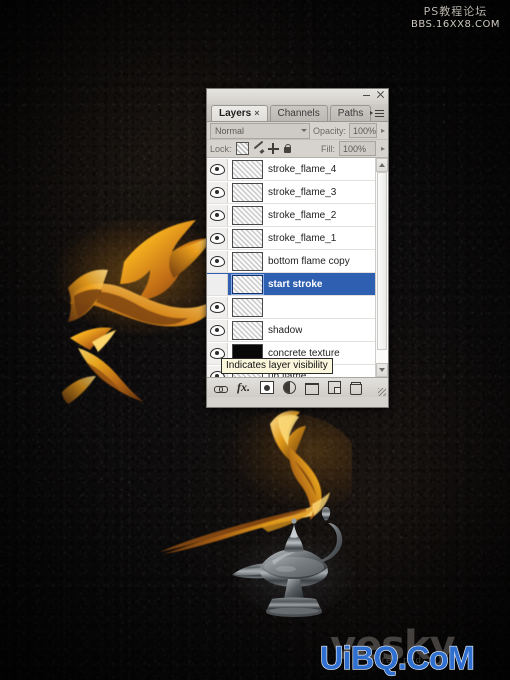 The width and height of the screenshot is (510, 680). What do you see at coordinates (334, 387) in the screenshot?
I see `new-layer-icon` at bounding box center [334, 387].